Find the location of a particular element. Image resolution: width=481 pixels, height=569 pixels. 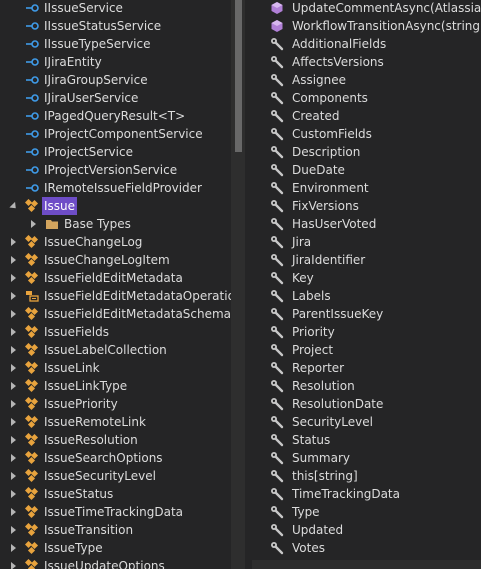

members-horizontal-scrollbar is located at coordinates (366, 564).